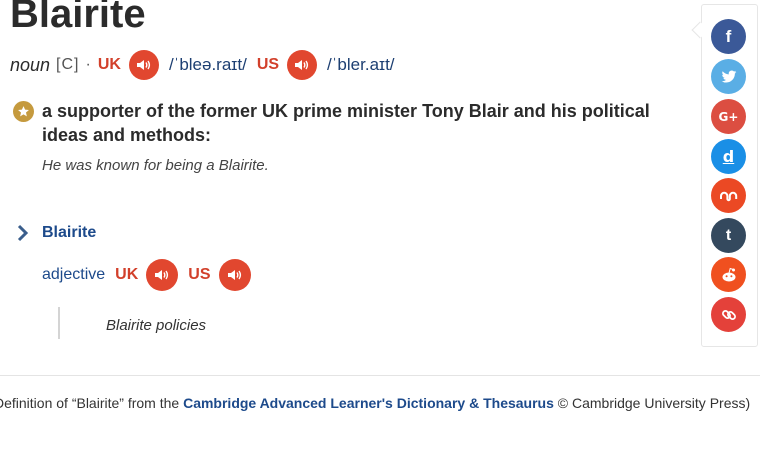  Describe the element at coordinates (361, 64) in the screenshot. I see `us-ipa: /ˈbler.aɪt/` at that location.